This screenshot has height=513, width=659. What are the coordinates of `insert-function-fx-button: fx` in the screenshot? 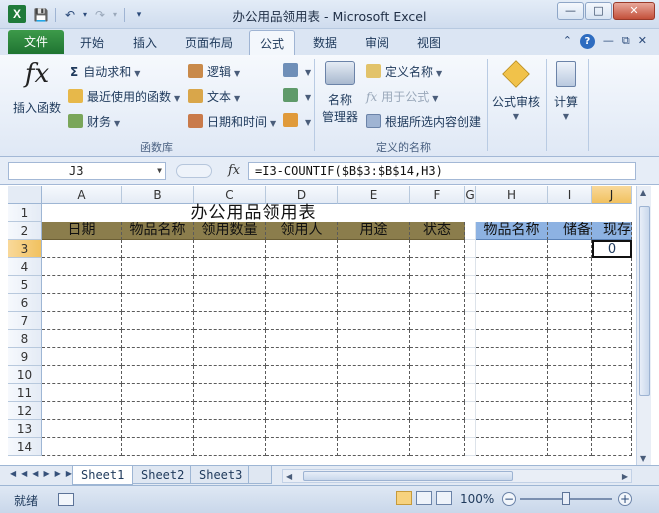 It's located at (234, 170).